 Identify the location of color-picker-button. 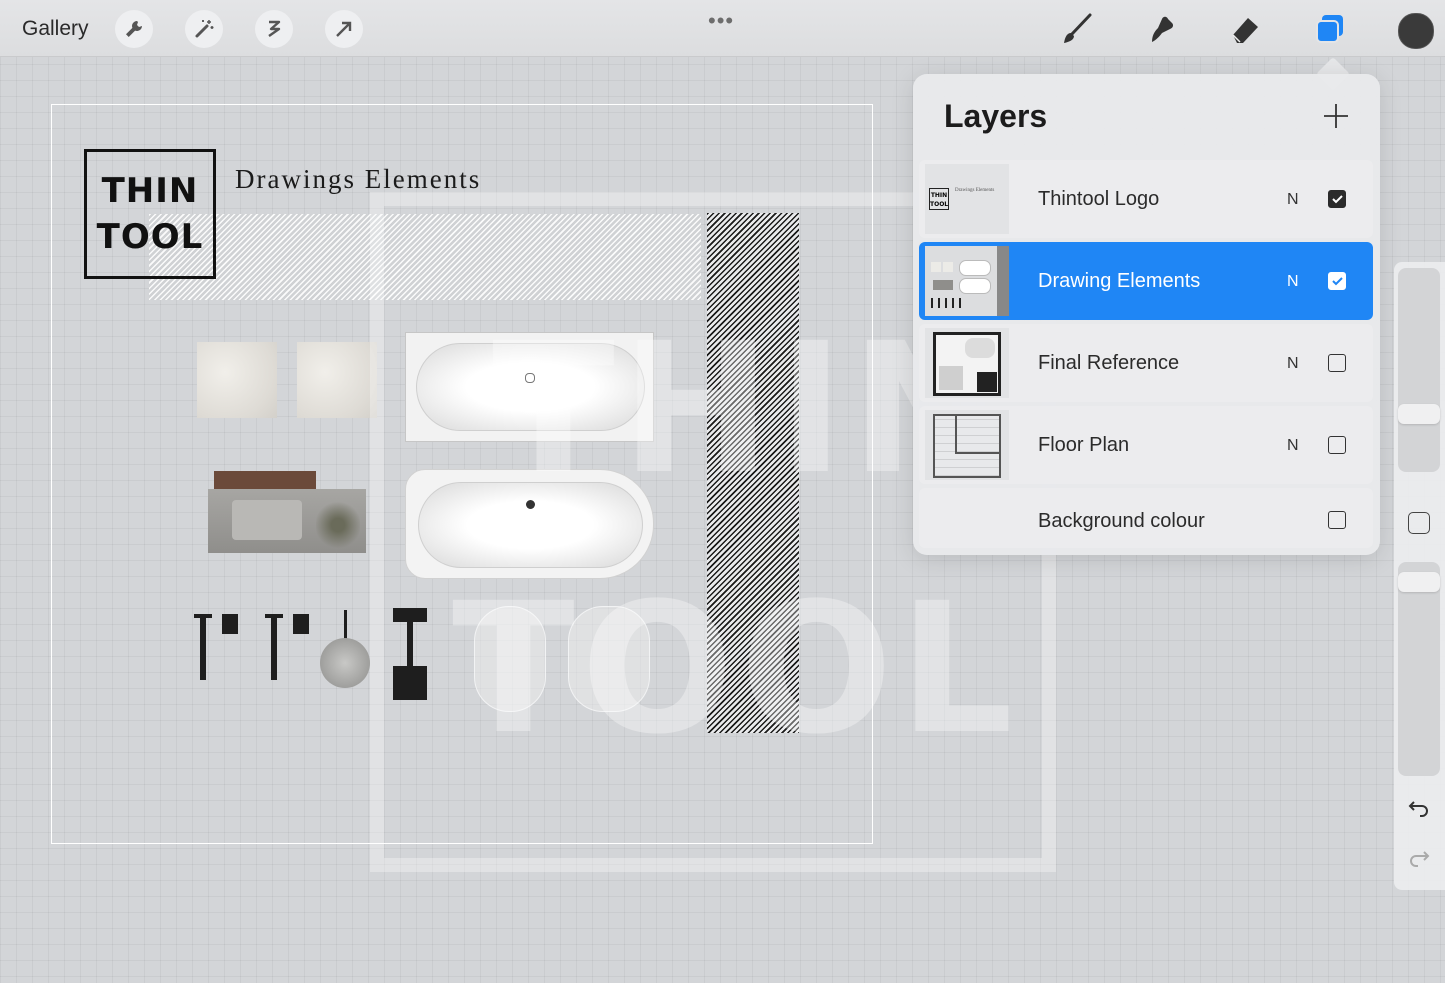
(1416, 31).